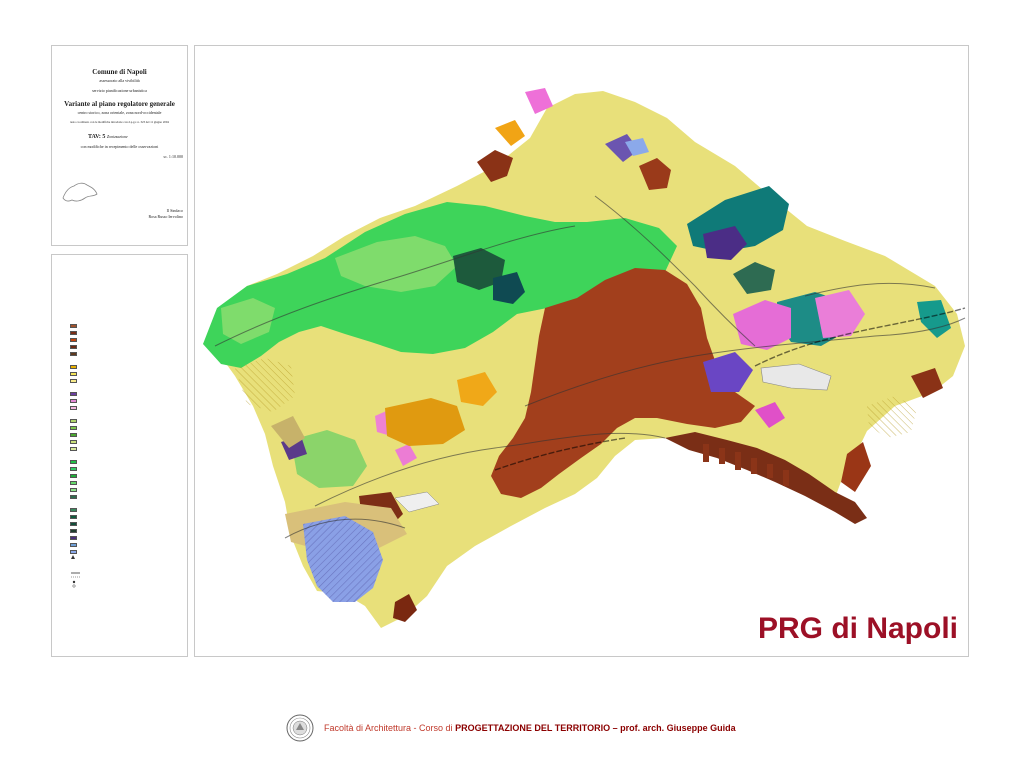  What do you see at coordinates (119, 90) in the screenshot?
I see `title-block-line: servizio pianificazione urbanistica` at bounding box center [119, 90].